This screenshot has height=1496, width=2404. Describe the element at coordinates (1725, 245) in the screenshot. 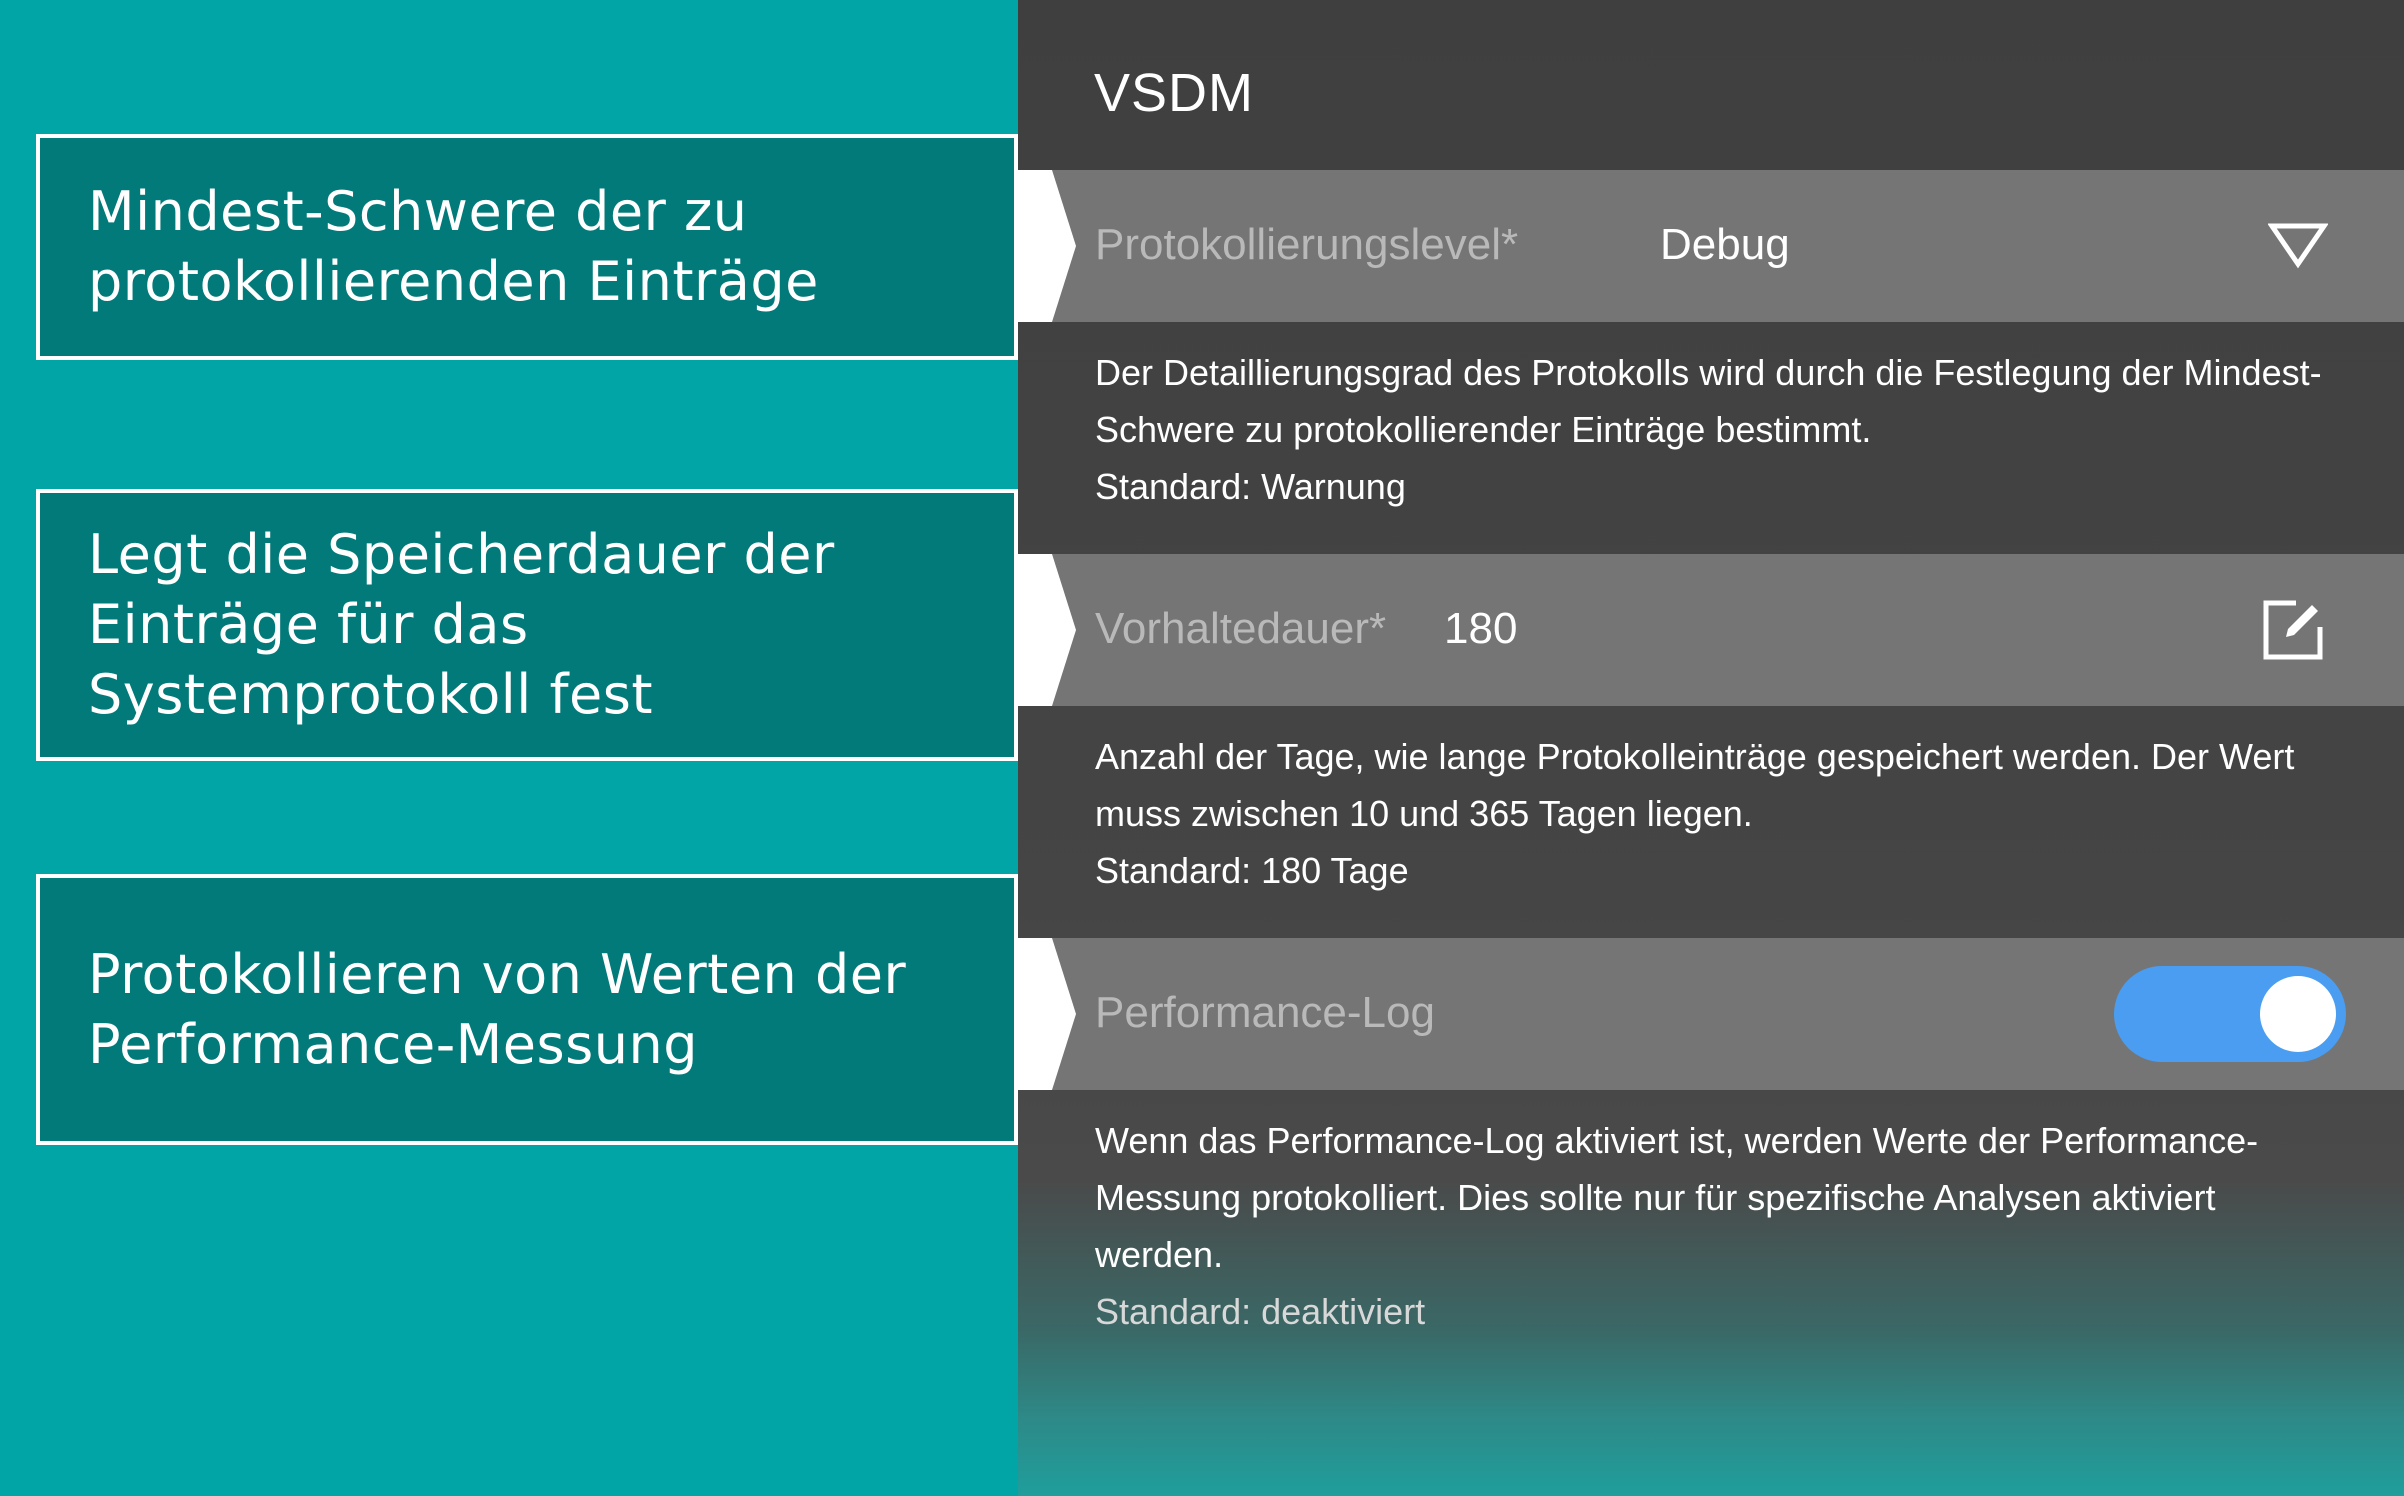

I see `log-level-value: Debug` at that location.